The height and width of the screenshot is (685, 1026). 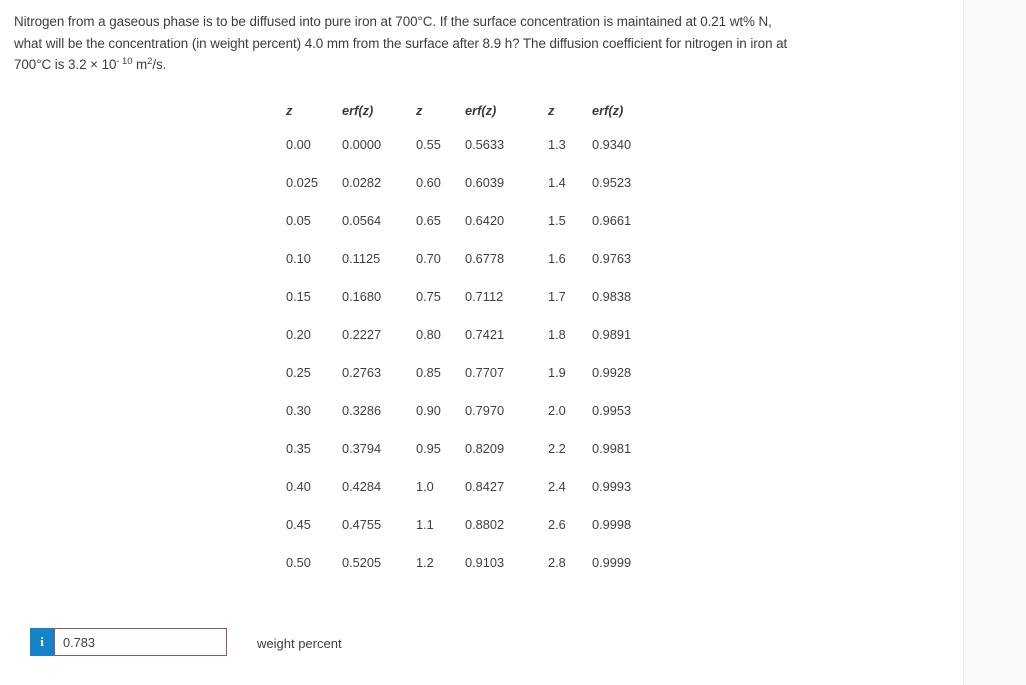 What do you see at coordinates (557, 448) in the screenshot?
I see `table-cell: 2.2` at bounding box center [557, 448].